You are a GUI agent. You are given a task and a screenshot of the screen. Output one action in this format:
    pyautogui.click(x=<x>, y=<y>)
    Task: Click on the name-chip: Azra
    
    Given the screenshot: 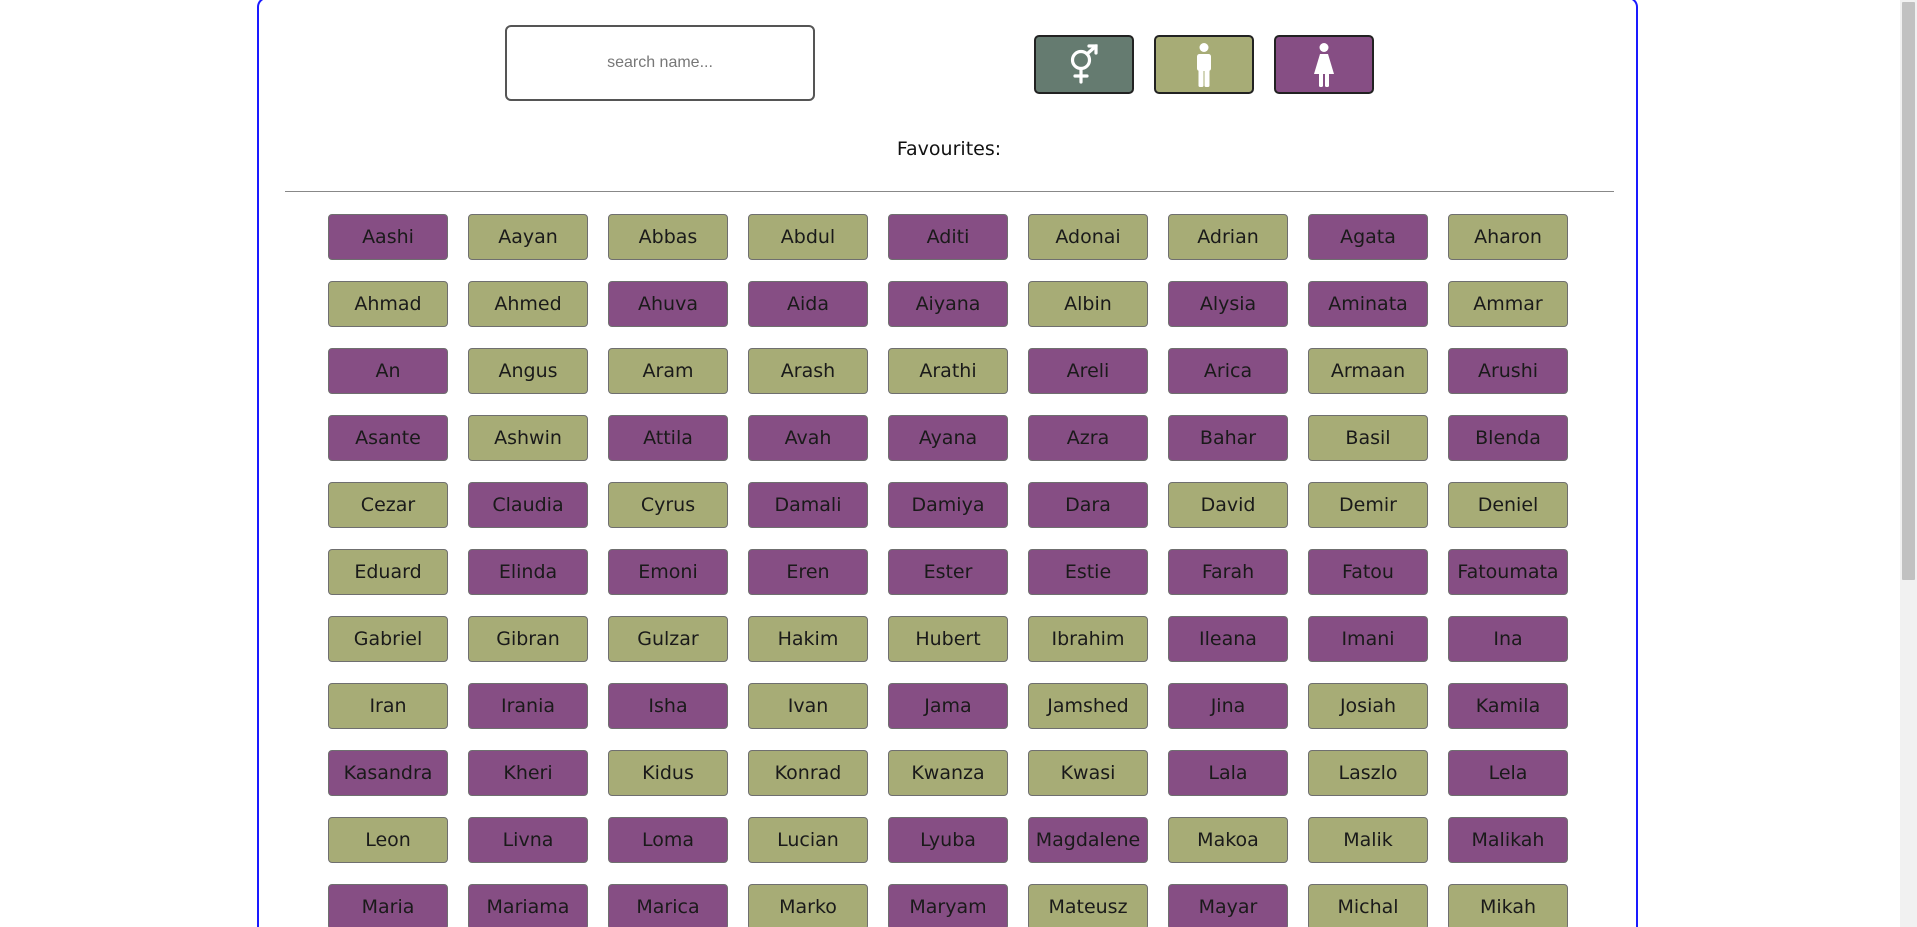 What is the action you would take?
    pyautogui.click(x=1088, y=438)
    